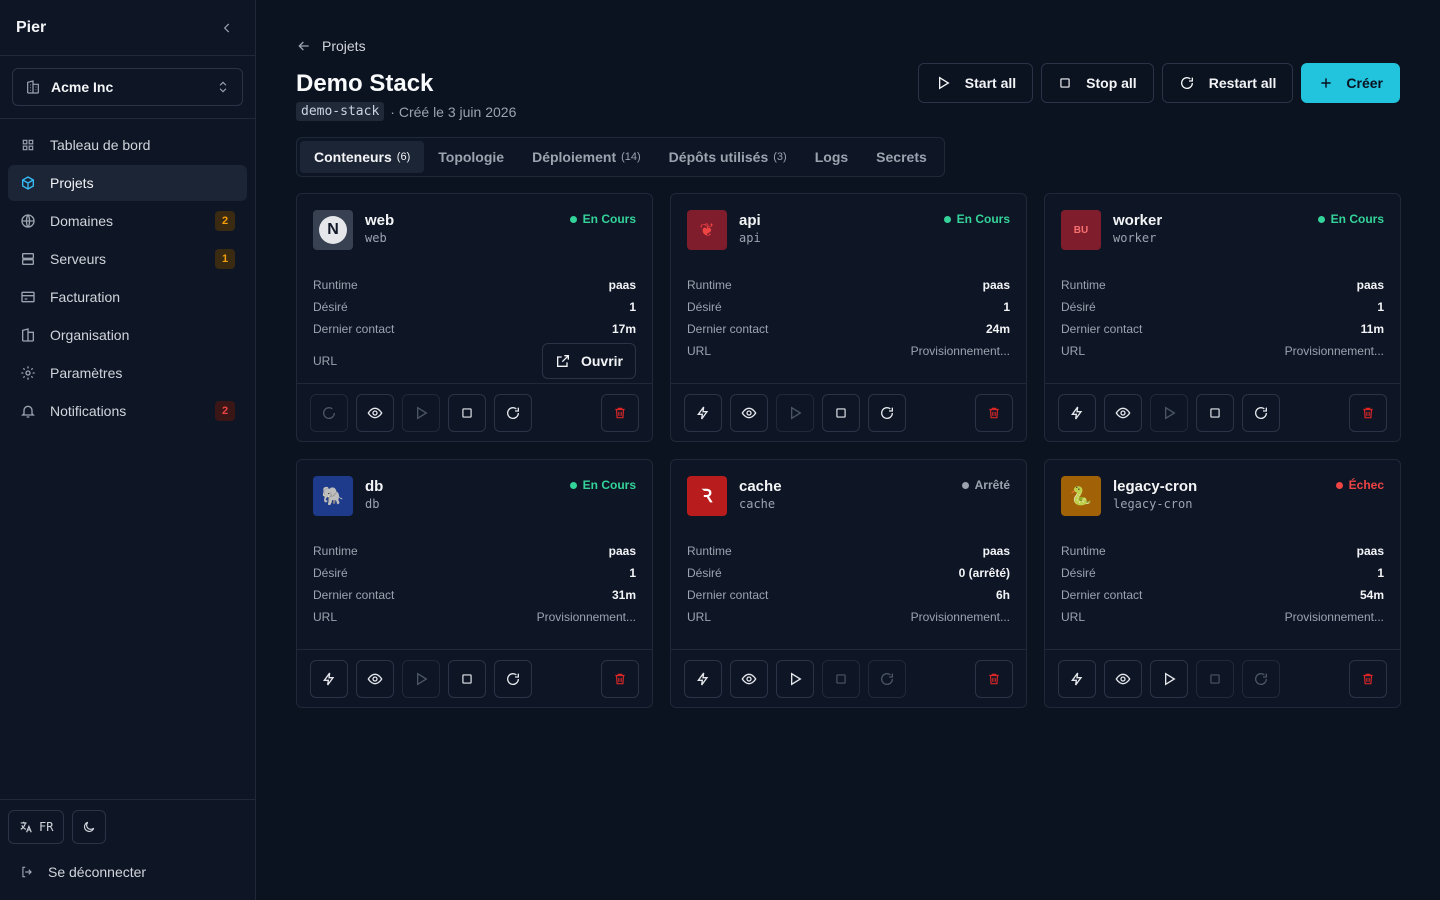  Describe the element at coordinates (127, 87) in the screenshot. I see `org-switcher: Acme Inc` at that location.